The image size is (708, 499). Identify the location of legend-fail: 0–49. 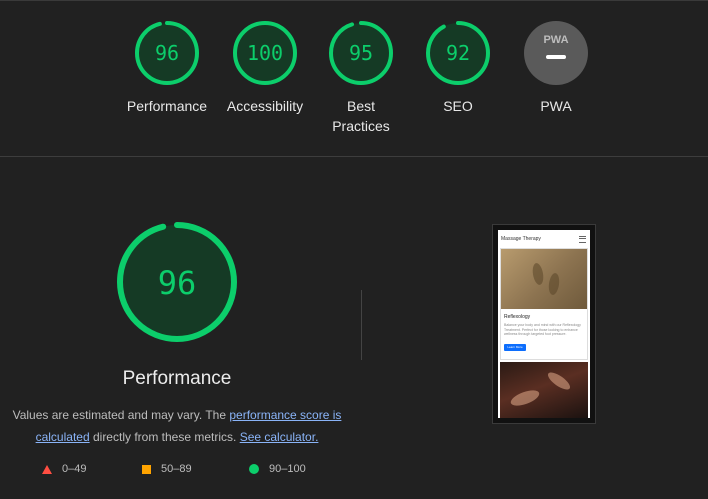
(64, 469).